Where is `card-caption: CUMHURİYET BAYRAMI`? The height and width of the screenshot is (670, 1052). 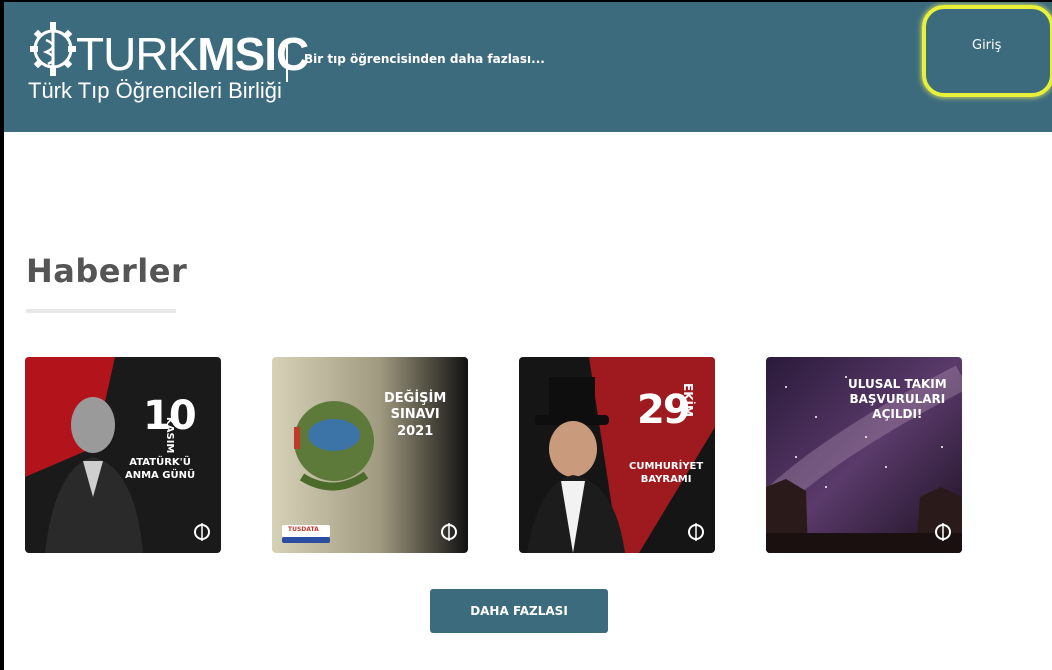 card-caption: CUMHURİYET BAYRAMI is located at coordinates (666, 473).